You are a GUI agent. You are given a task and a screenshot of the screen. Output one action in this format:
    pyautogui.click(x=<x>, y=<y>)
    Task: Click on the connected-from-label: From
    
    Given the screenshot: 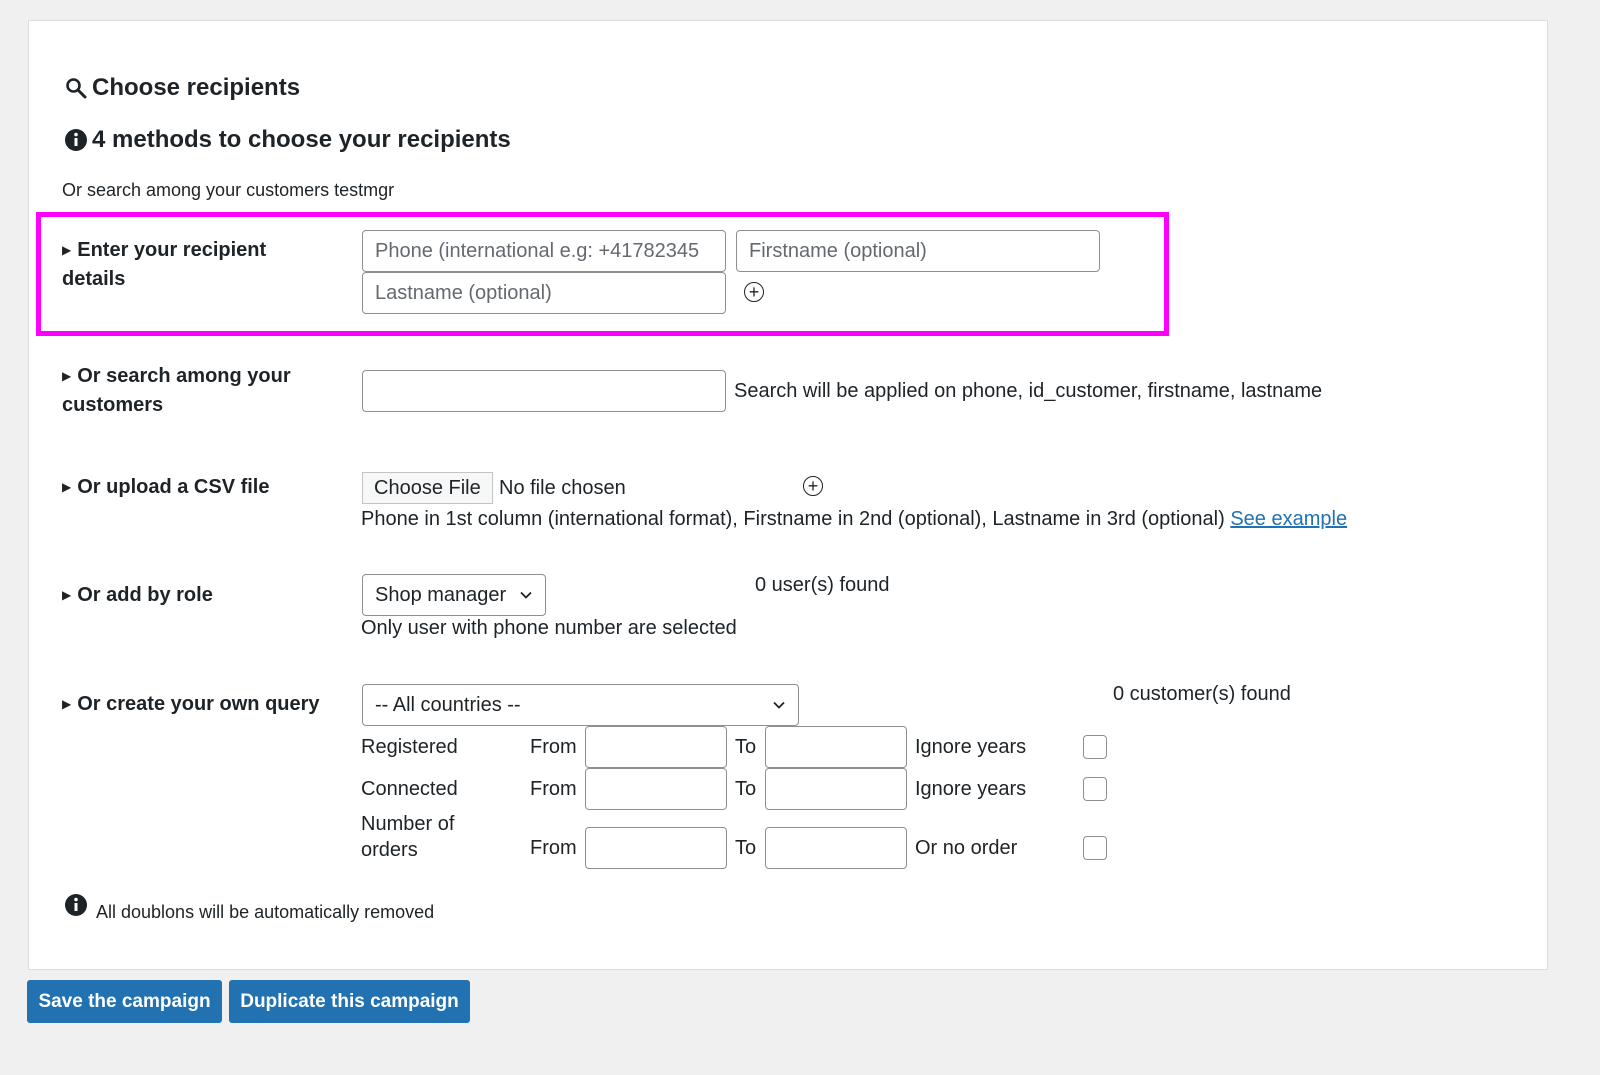 What is the action you would take?
    pyautogui.click(x=553, y=789)
    